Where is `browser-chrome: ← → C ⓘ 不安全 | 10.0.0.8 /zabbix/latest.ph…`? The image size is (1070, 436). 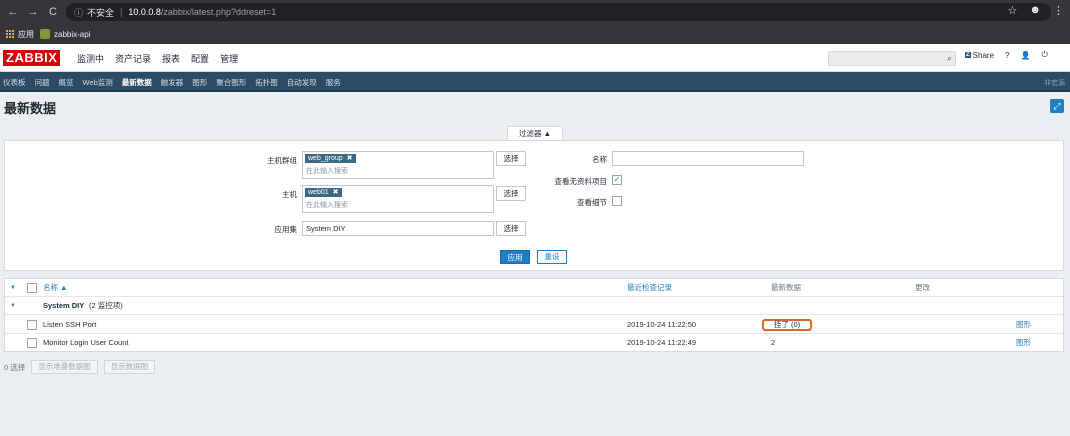
browser-chrome: ← → C ⓘ 不安全 | 10.0.0.8 /zabbix/latest.ph… is located at coordinates (535, 22).